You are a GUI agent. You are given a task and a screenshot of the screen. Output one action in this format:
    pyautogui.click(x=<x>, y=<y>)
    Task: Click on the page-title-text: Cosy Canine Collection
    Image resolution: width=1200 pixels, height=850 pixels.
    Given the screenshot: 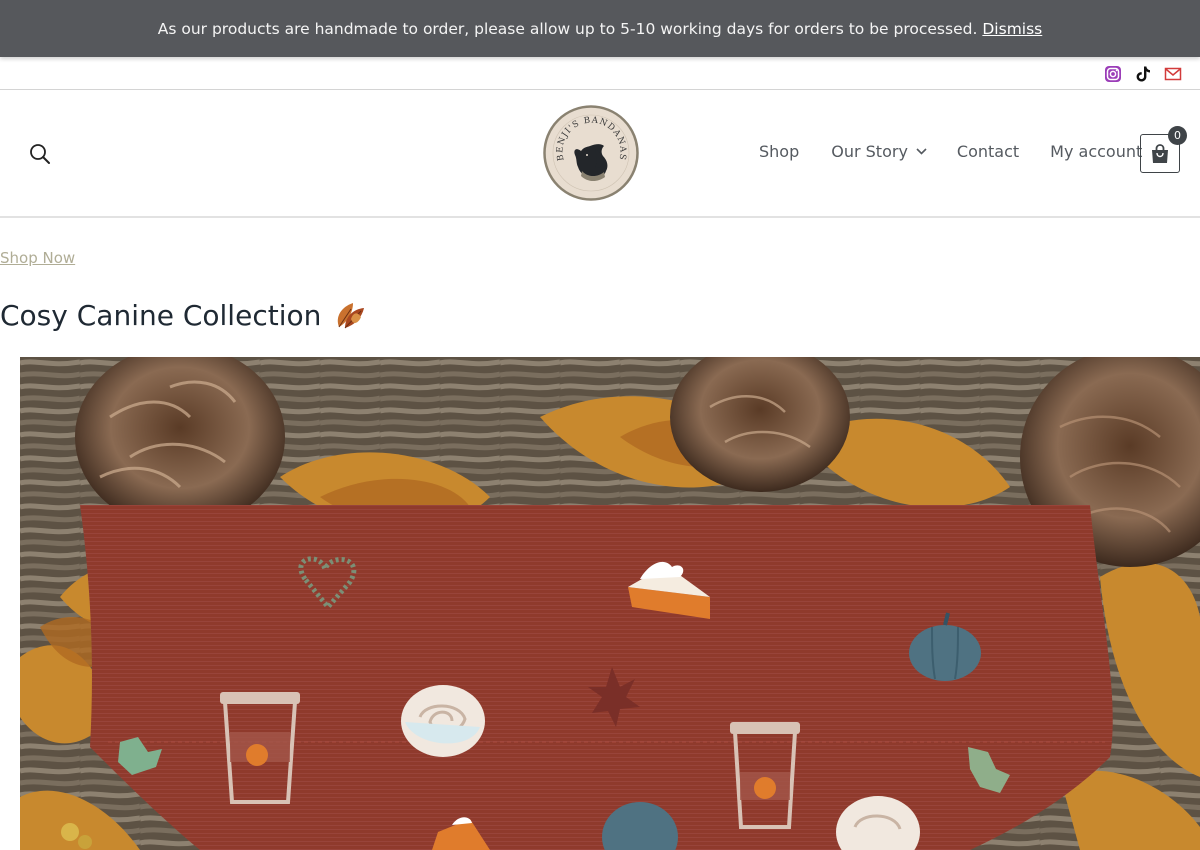 What is the action you would take?
    pyautogui.click(x=161, y=315)
    